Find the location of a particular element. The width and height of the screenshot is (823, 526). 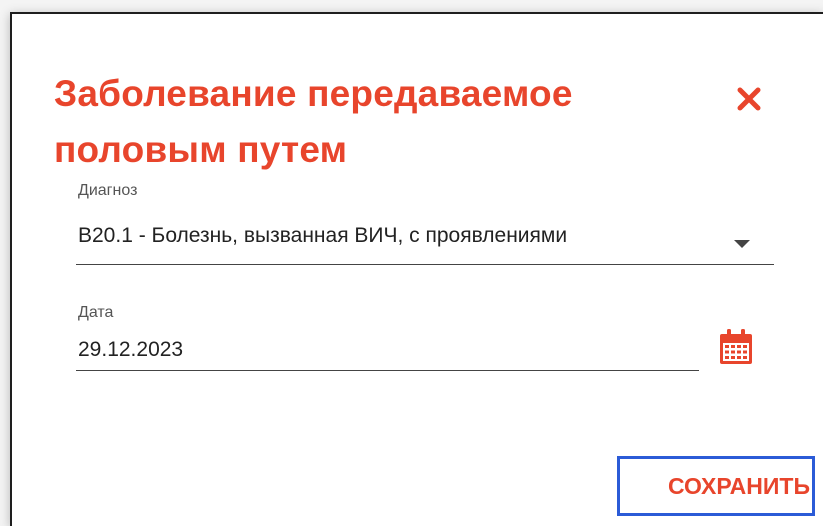

chevron-down-icon is located at coordinates (742, 244).